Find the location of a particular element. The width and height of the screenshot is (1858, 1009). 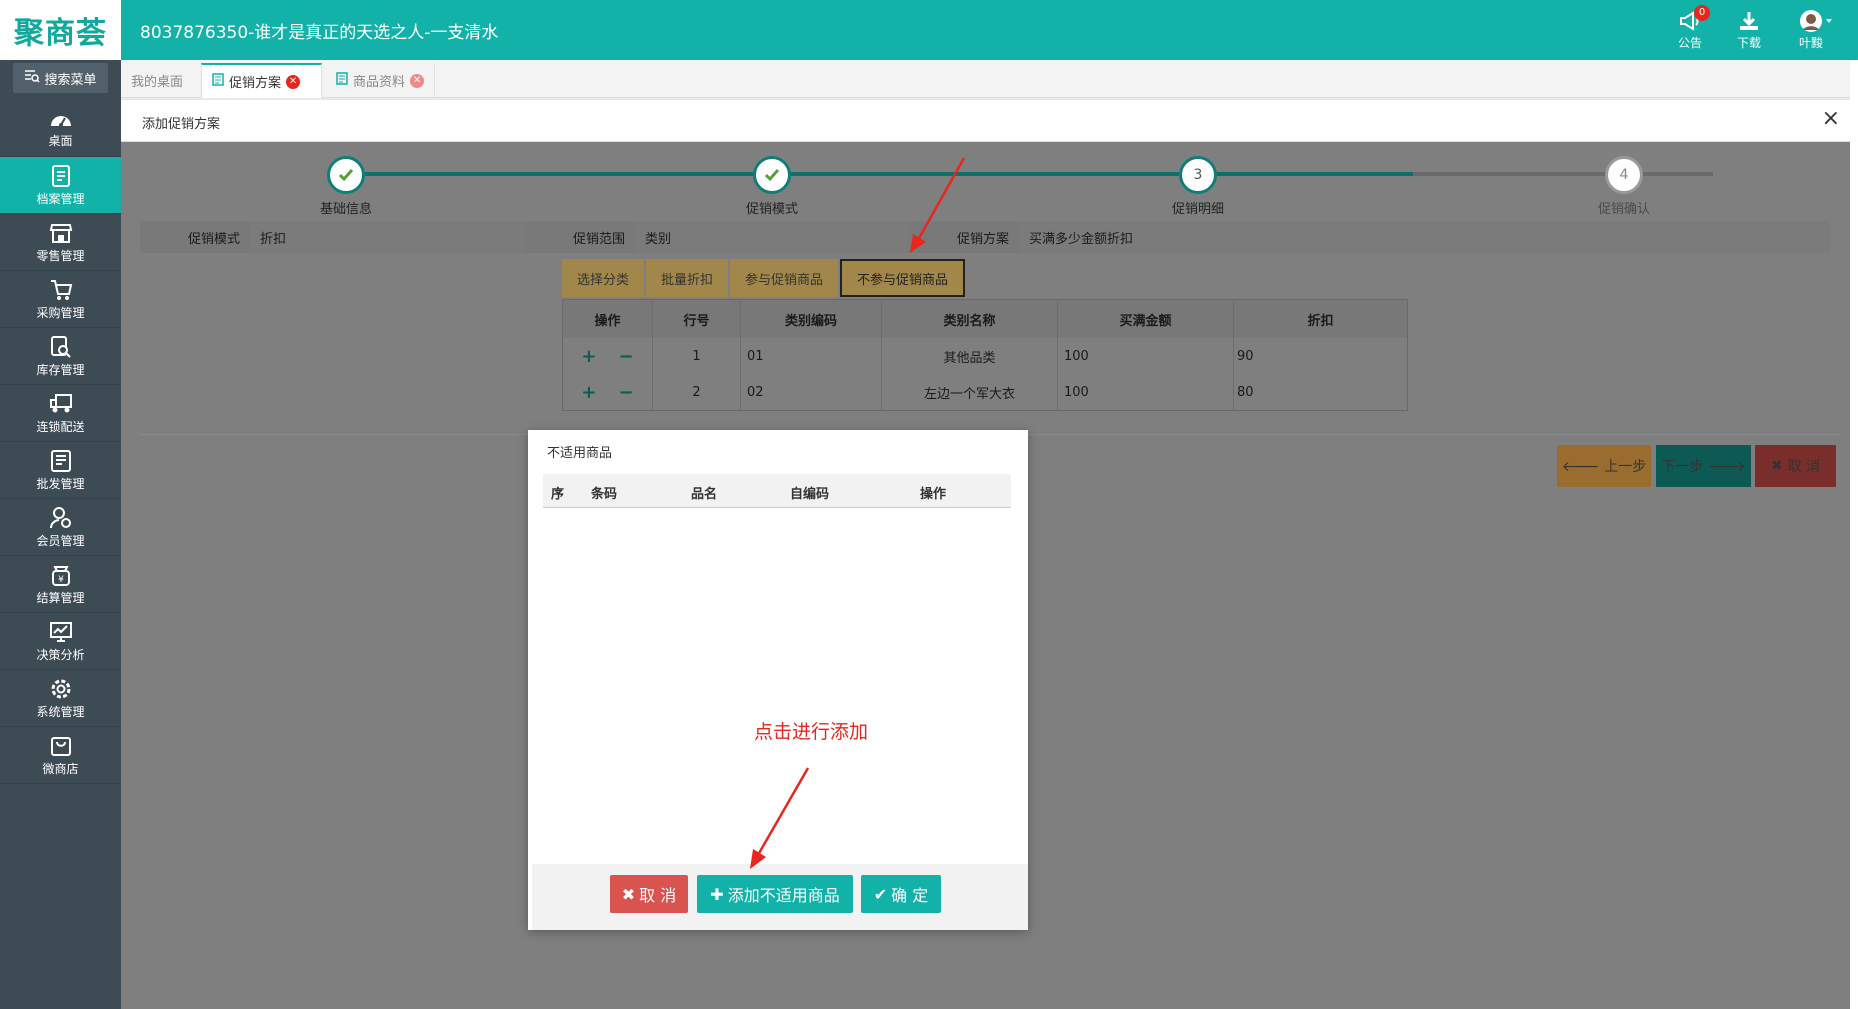

column-header: 买满金额 is located at coordinates (1146, 319).